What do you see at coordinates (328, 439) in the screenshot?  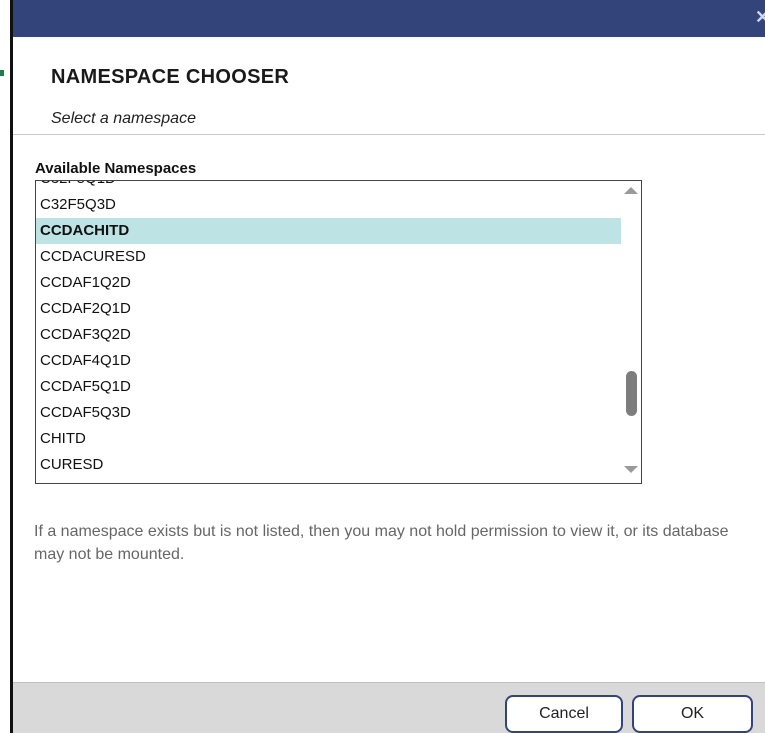 I see `namespace-list-item: CHITD` at bounding box center [328, 439].